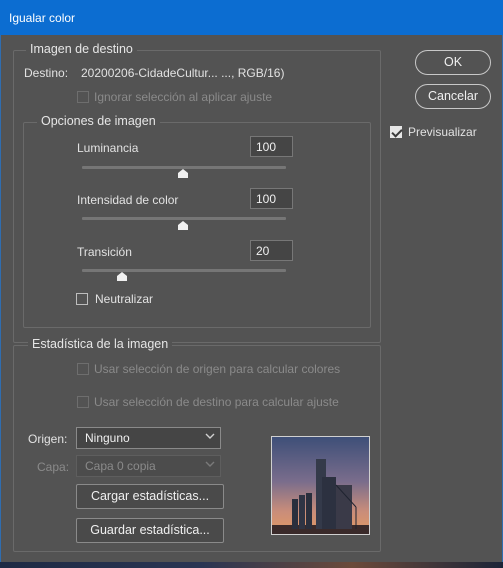 This screenshot has width=503, height=568. What do you see at coordinates (271, 146) in the screenshot?
I see `luminance-input: 100` at bounding box center [271, 146].